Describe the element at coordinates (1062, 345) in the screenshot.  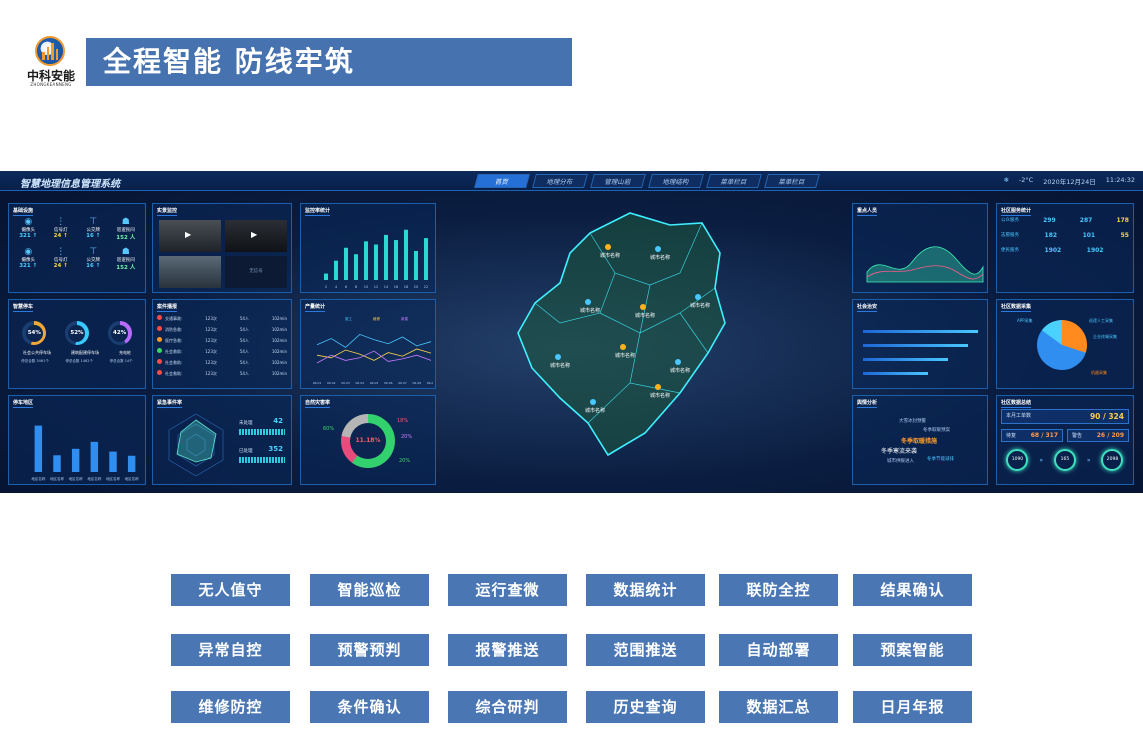
I see `collection-pie` at that location.